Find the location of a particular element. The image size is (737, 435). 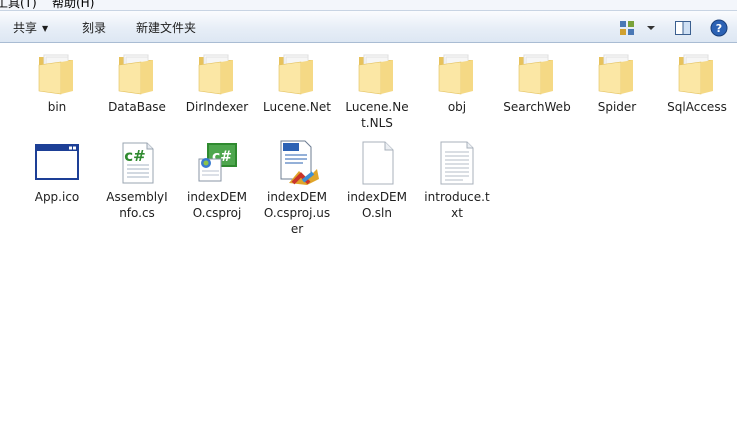

csharp-file-icon: c# is located at coordinates (137, 163).